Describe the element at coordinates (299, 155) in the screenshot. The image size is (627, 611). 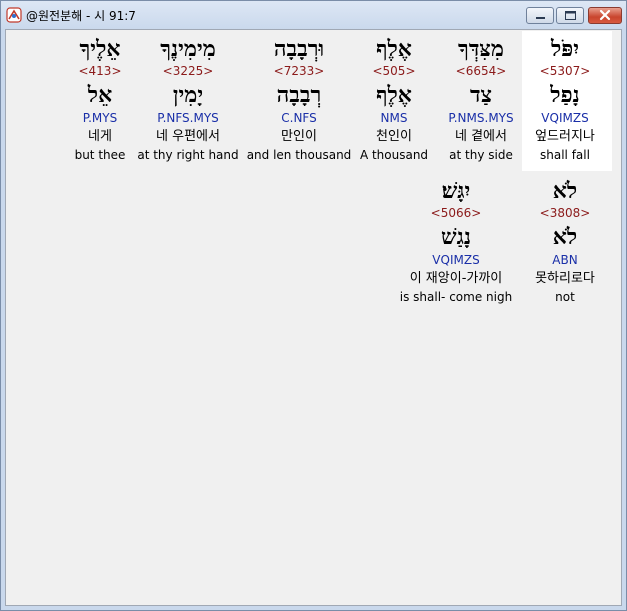
I see `english-gloss: and len thousand` at that location.